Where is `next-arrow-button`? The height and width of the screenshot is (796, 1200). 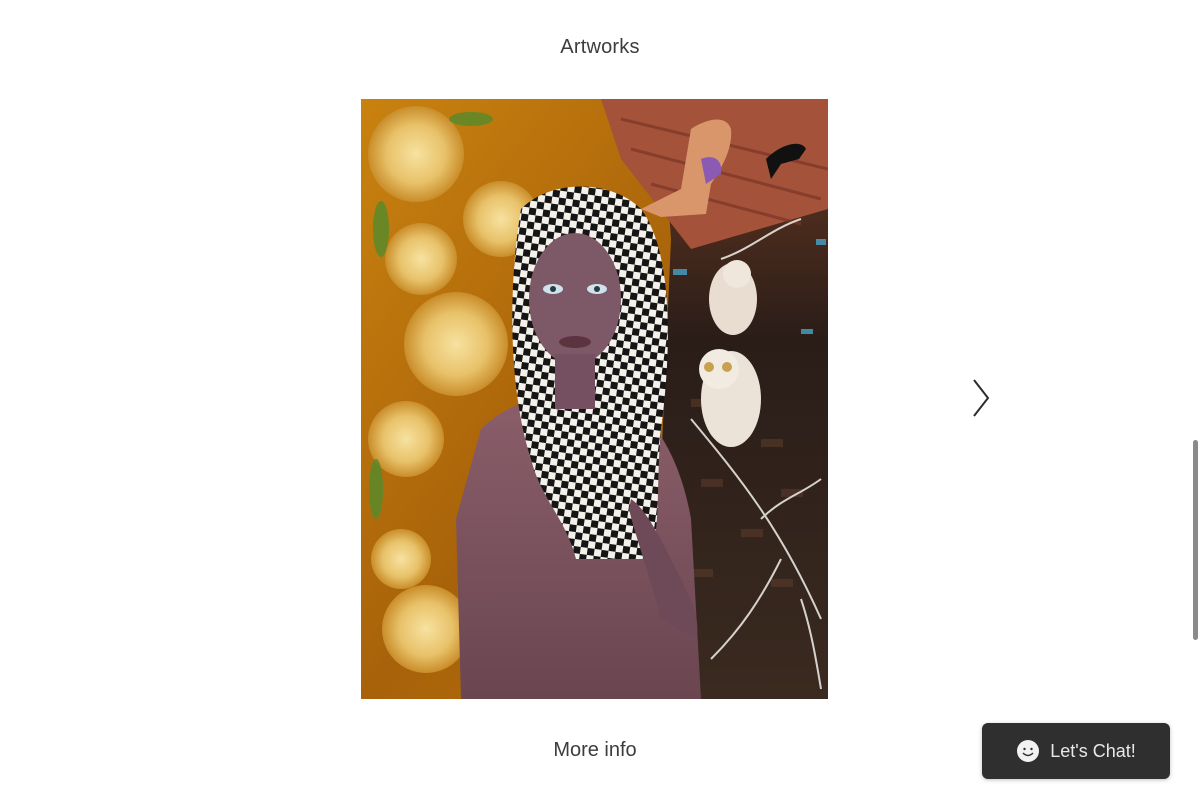
next-arrow-button is located at coordinates (981, 398).